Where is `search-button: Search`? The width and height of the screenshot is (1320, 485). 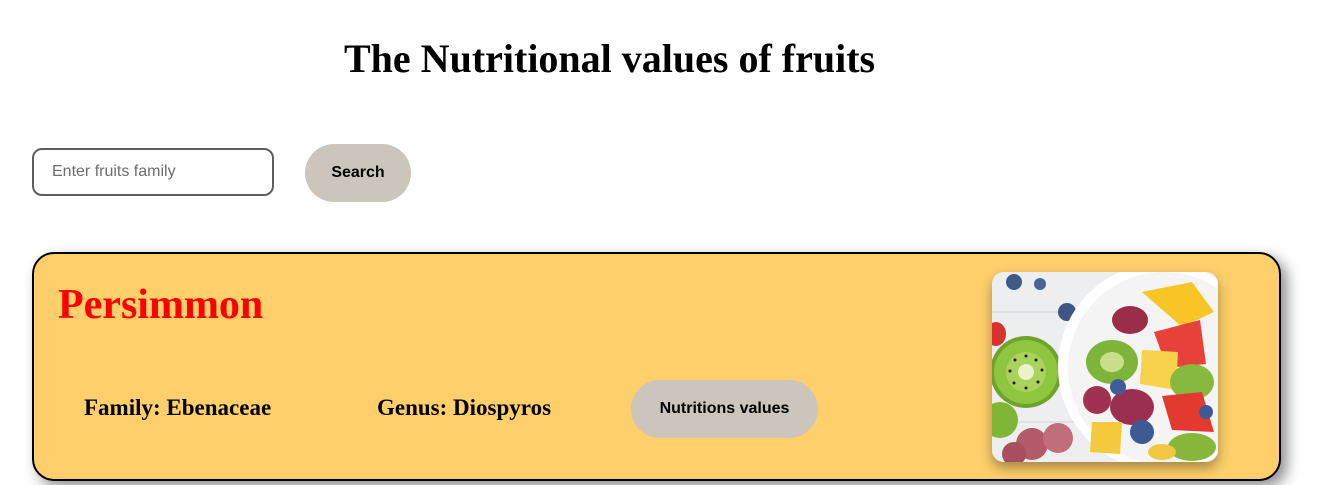
search-button: Search is located at coordinates (358, 173).